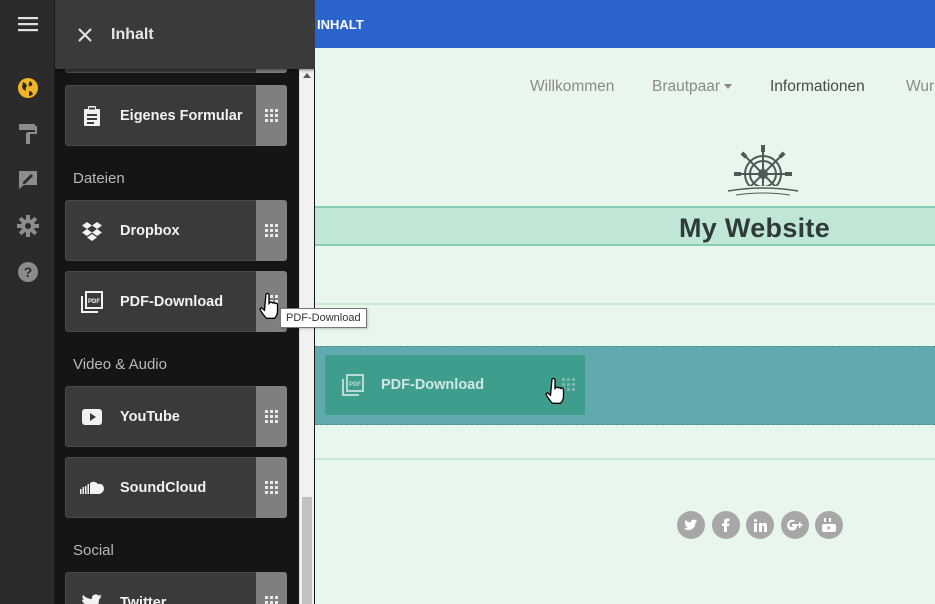 Image resolution: width=935 pixels, height=604 pixels. What do you see at coordinates (176, 487) in the screenshot?
I see `widget-soundcloud: SoundCloud` at bounding box center [176, 487].